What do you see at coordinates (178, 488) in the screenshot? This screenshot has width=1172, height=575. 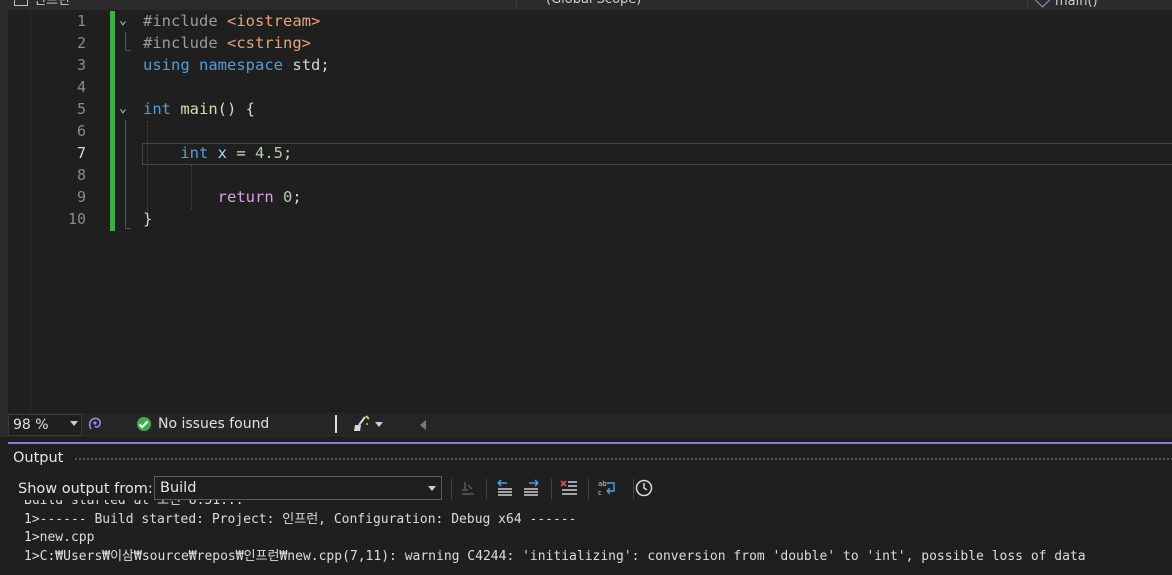 I see `output-source-value: Build` at bounding box center [178, 488].